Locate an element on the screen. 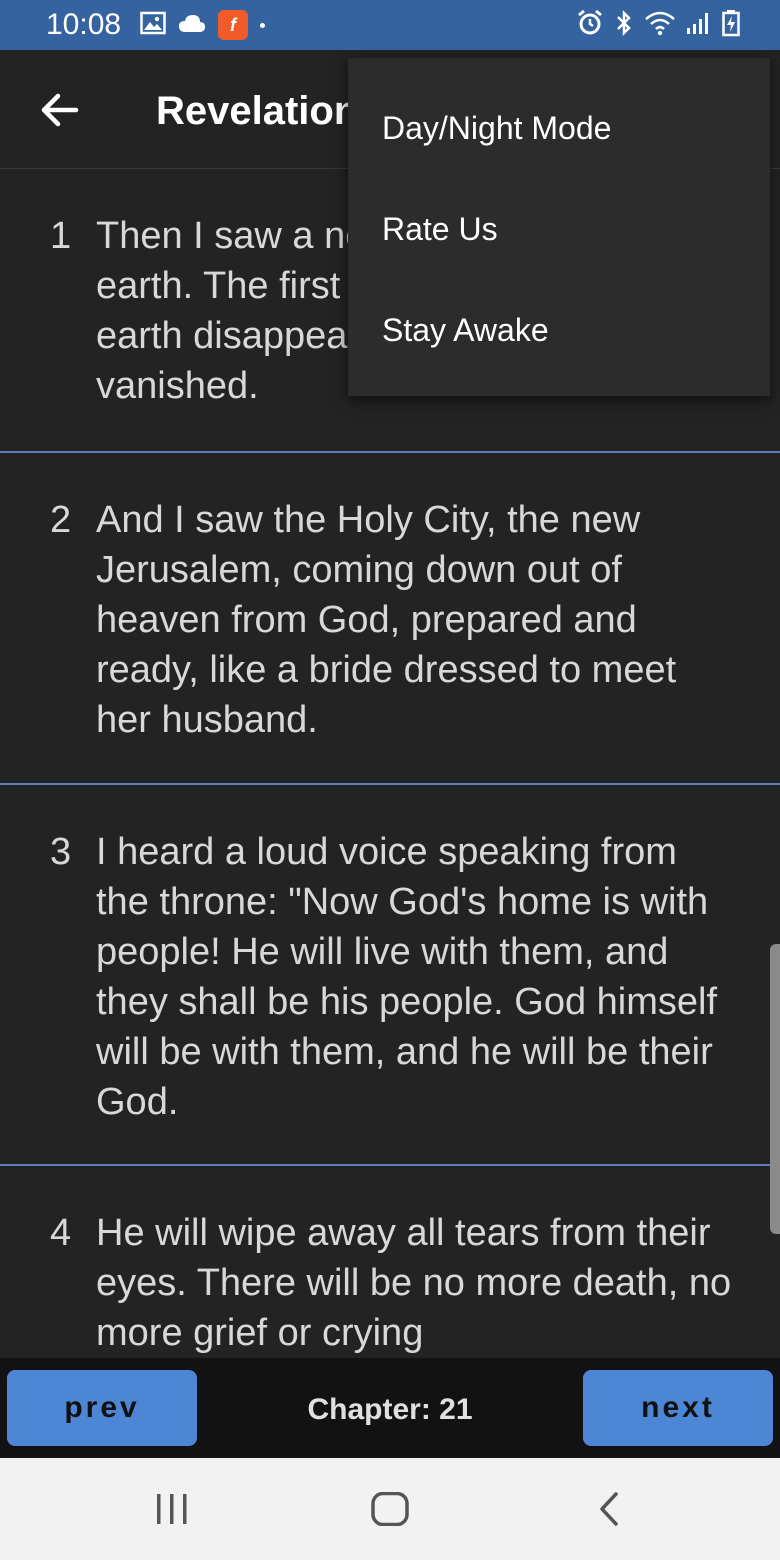  status-system-icons is located at coordinates (658, 25).